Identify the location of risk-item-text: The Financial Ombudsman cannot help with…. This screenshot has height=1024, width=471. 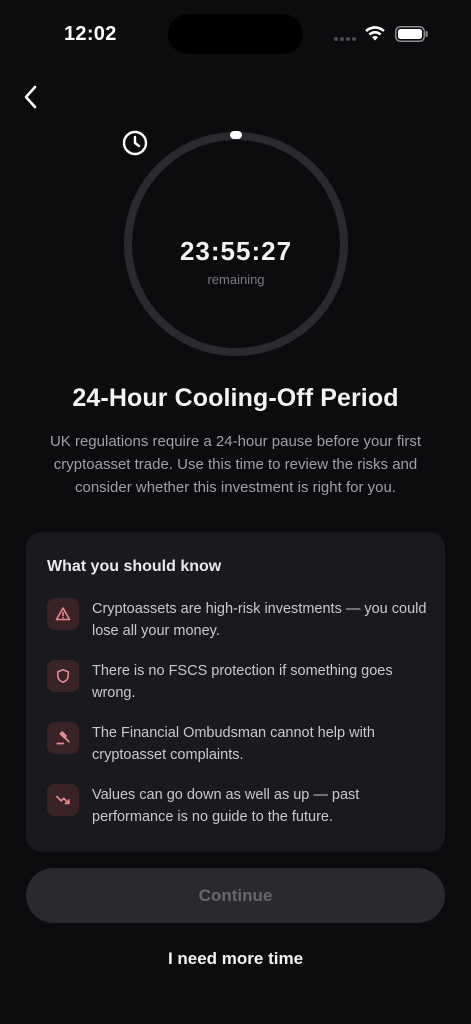
(233, 744).